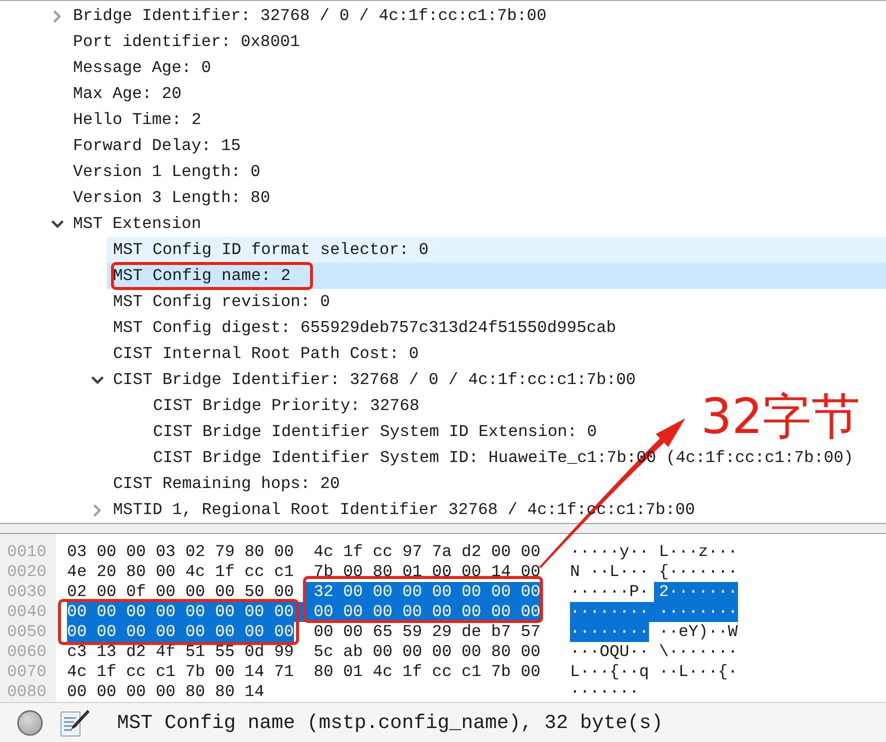 Image resolution: width=886 pixels, height=742 pixels. I want to click on hex-bytes: 03 00 00 03 02 79 80 00, so click(180, 552).